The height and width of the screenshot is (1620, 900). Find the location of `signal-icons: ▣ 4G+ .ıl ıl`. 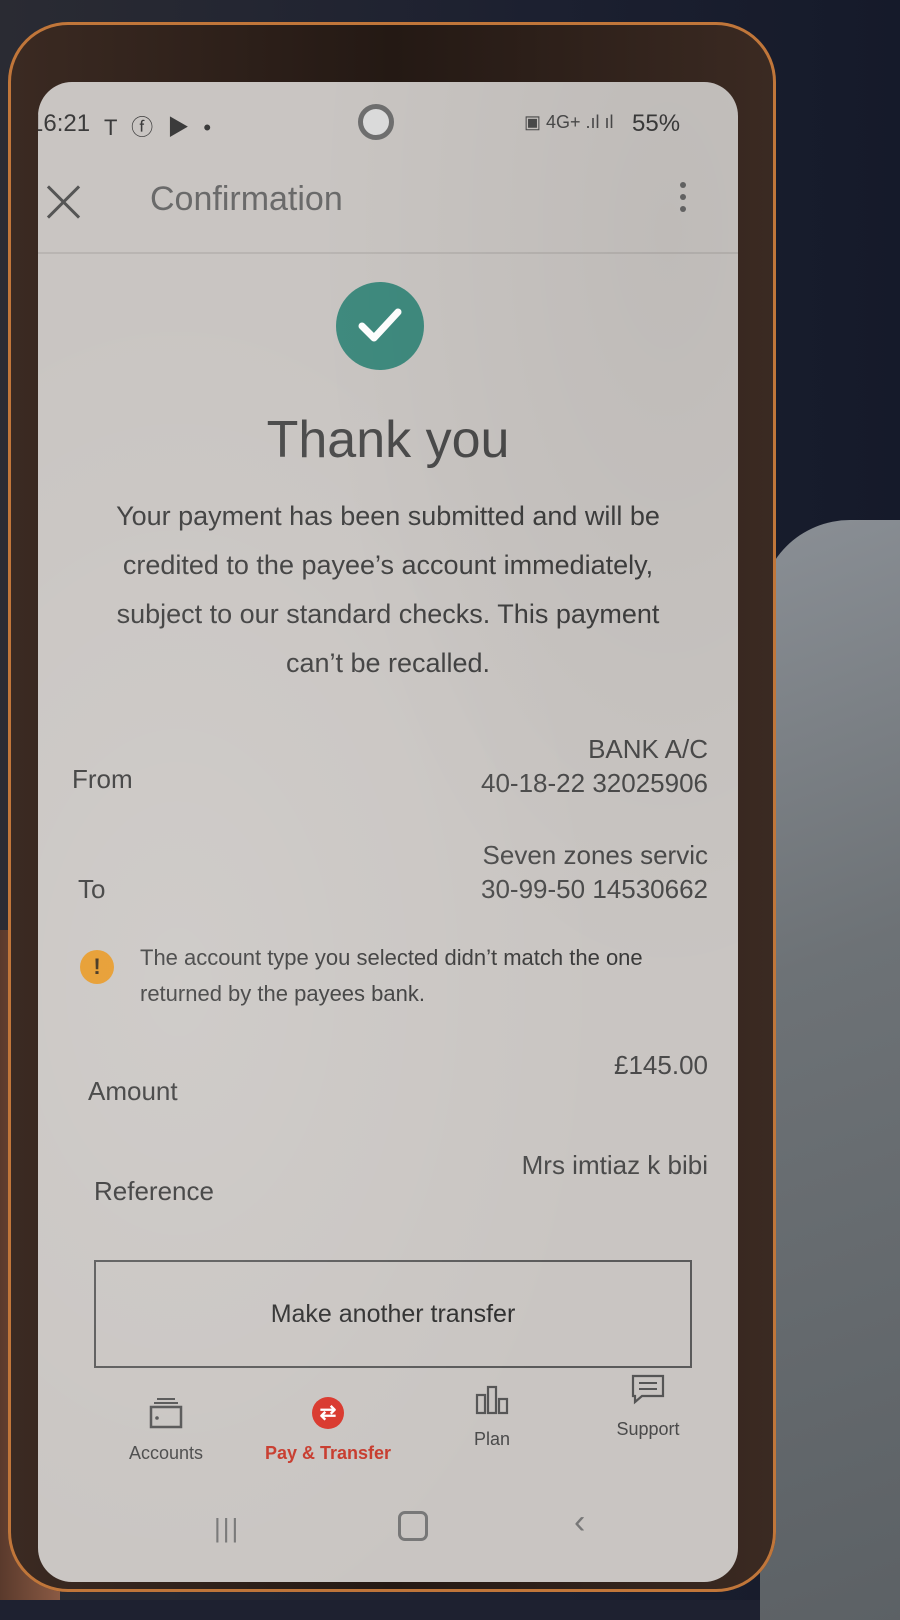

signal-icons: ▣ 4G+ .ıl ıl is located at coordinates (569, 122).